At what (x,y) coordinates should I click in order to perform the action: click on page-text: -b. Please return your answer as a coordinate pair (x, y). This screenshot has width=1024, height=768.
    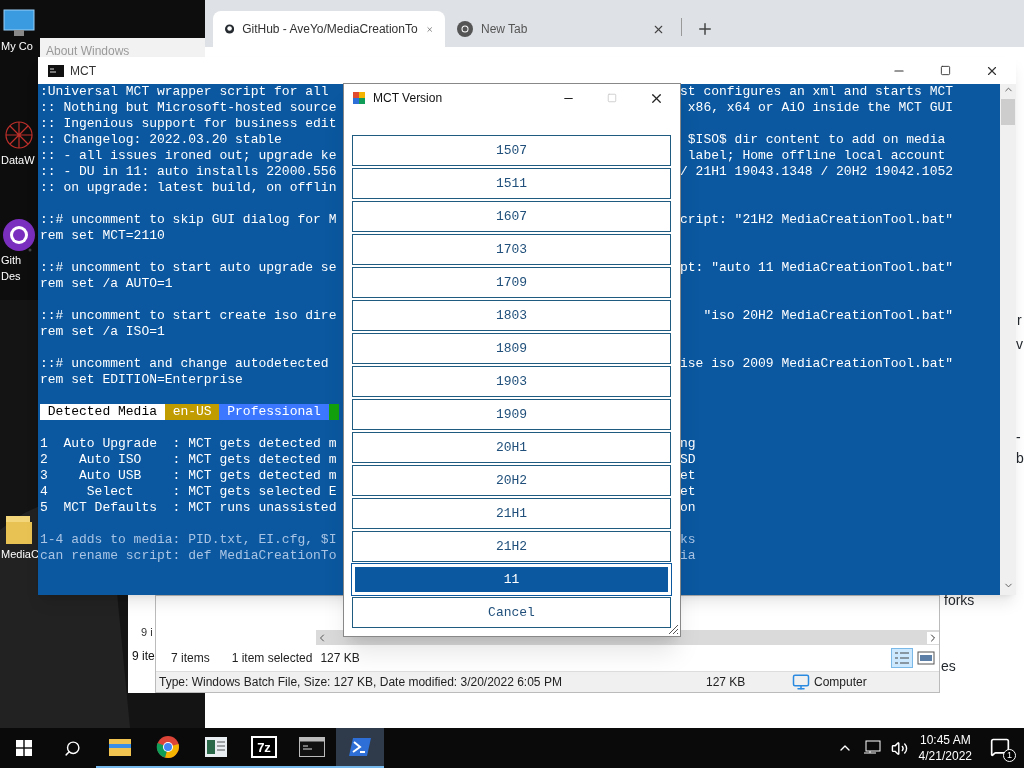
    Looking at the image, I should click on (1020, 448).